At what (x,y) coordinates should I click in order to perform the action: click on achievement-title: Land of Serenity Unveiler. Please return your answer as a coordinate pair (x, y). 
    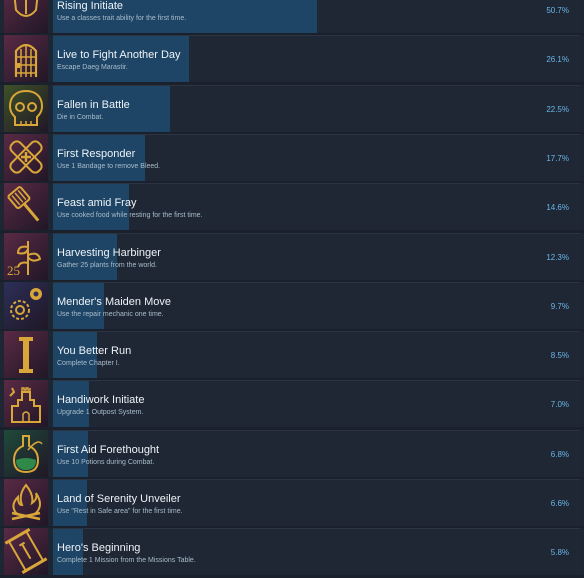
    Looking at the image, I should click on (119, 499).